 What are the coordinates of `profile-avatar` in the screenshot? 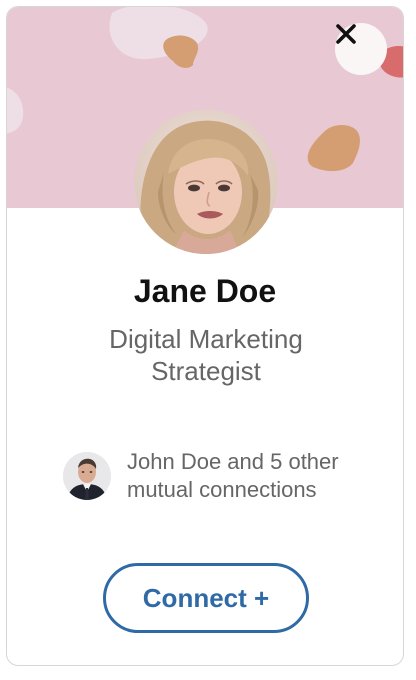 It's located at (206, 182).